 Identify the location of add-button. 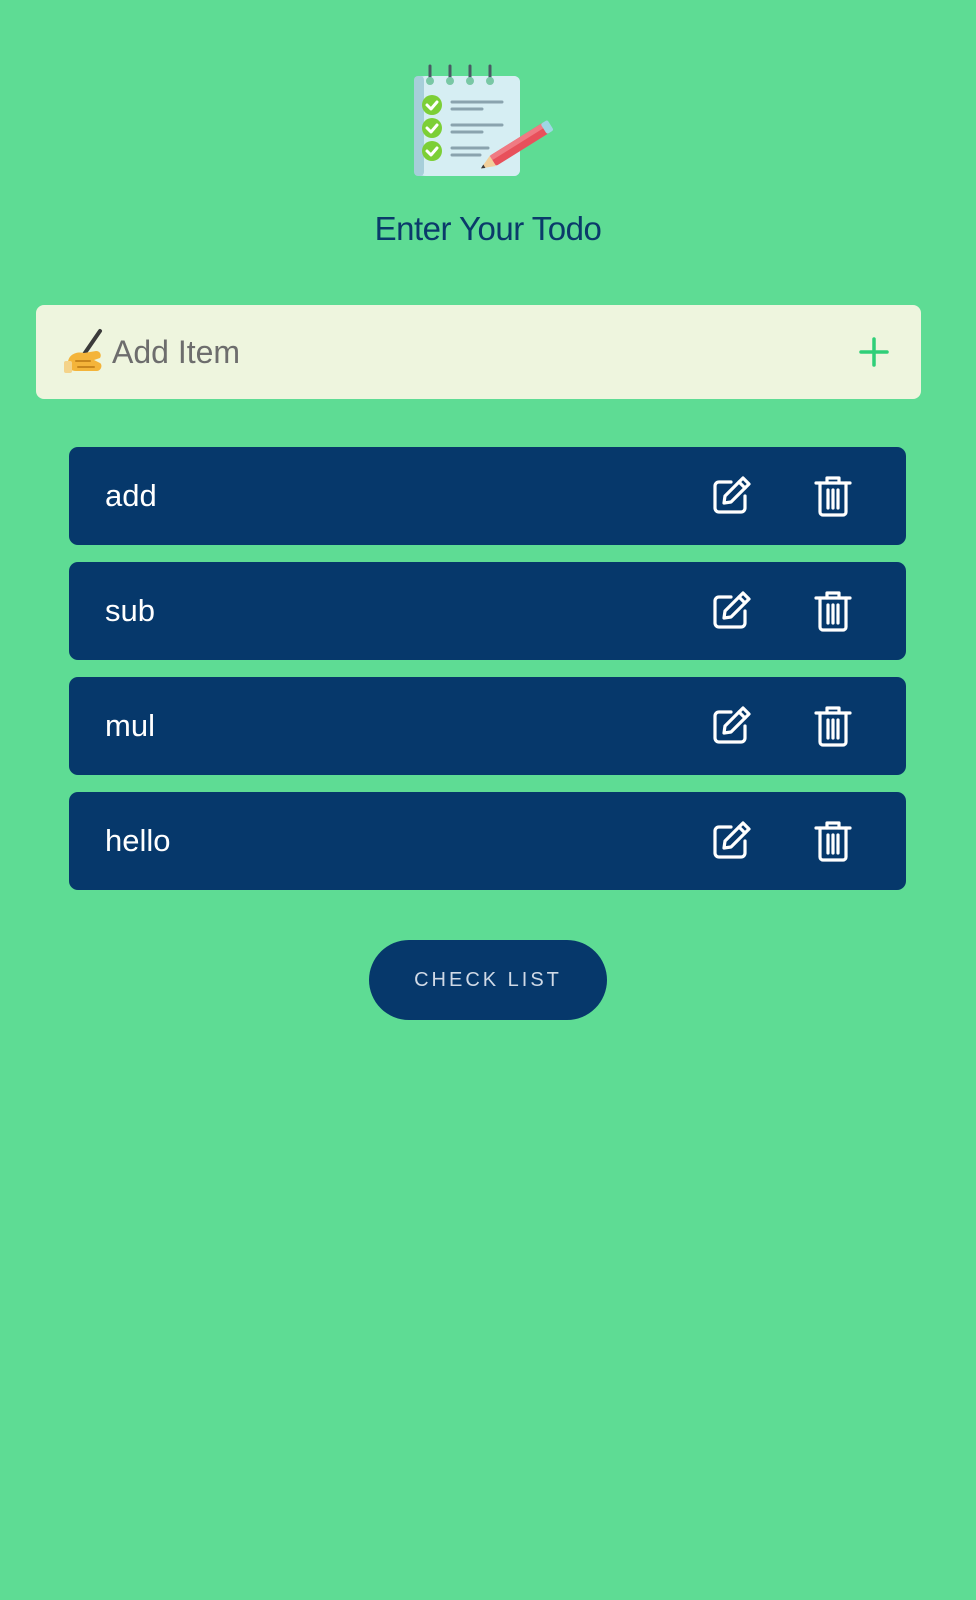
(874, 352).